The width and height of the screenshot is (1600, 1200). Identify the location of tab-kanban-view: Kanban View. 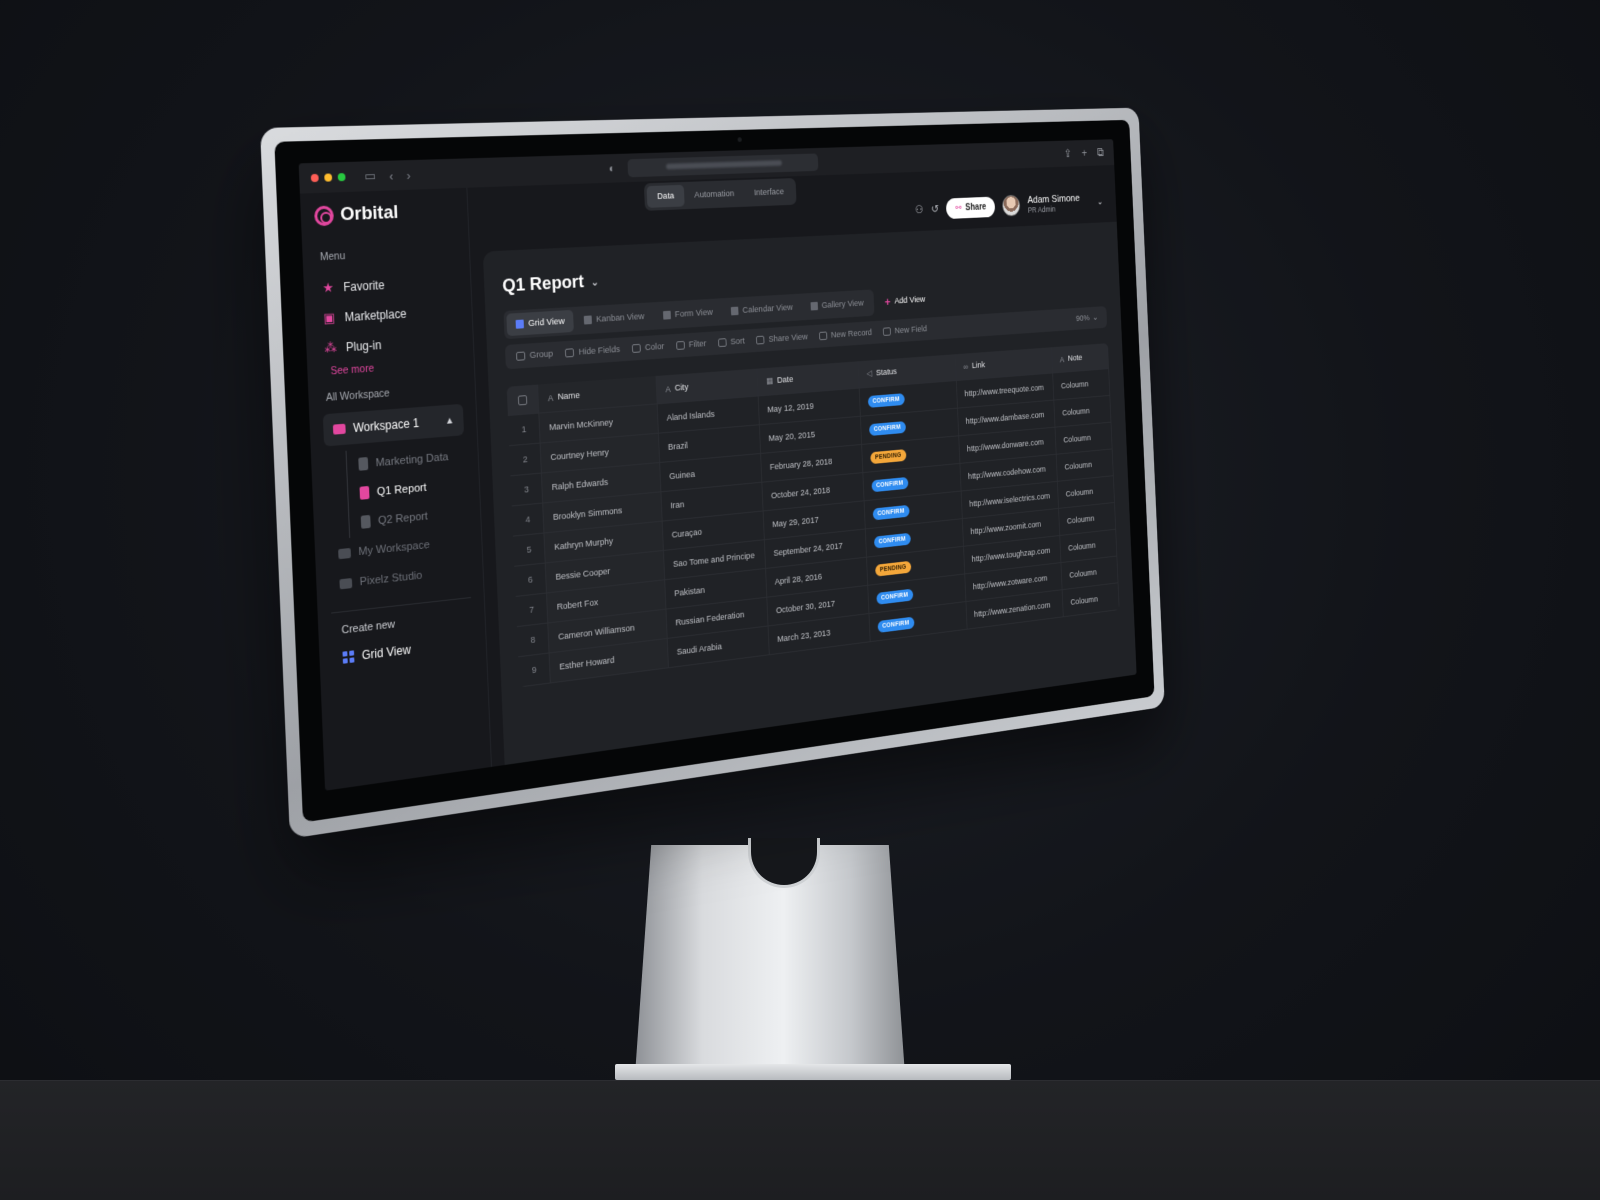
(614, 318).